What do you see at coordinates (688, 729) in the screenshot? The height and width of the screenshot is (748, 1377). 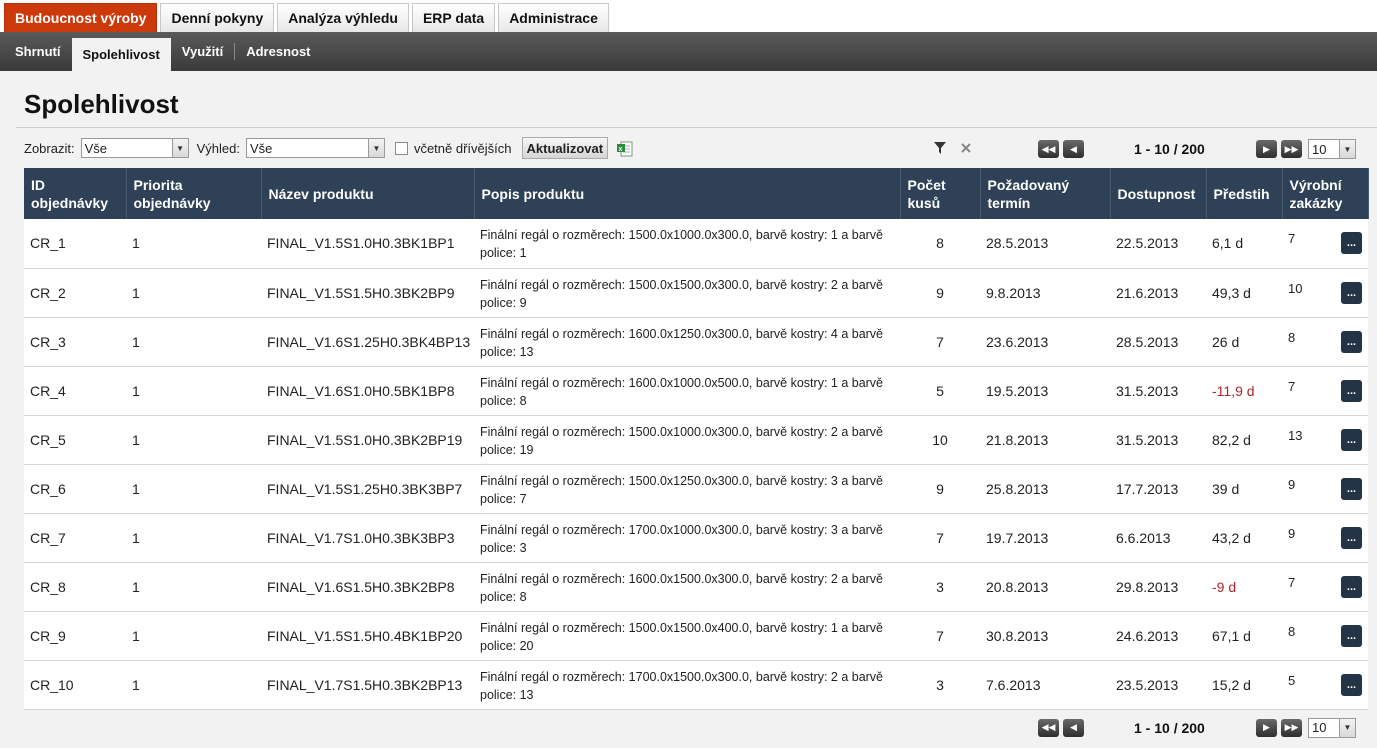 I see `pager-bottom-bar: ◀◀ ◀ 1 - 10 / 200 ▶ ▶▶ 10 ▼` at bounding box center [688, 729].